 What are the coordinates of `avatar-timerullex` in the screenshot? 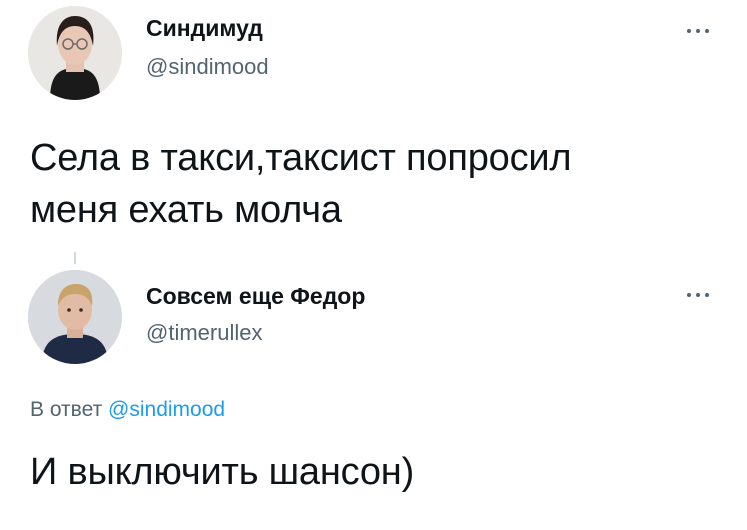 It's located at (75, 317).